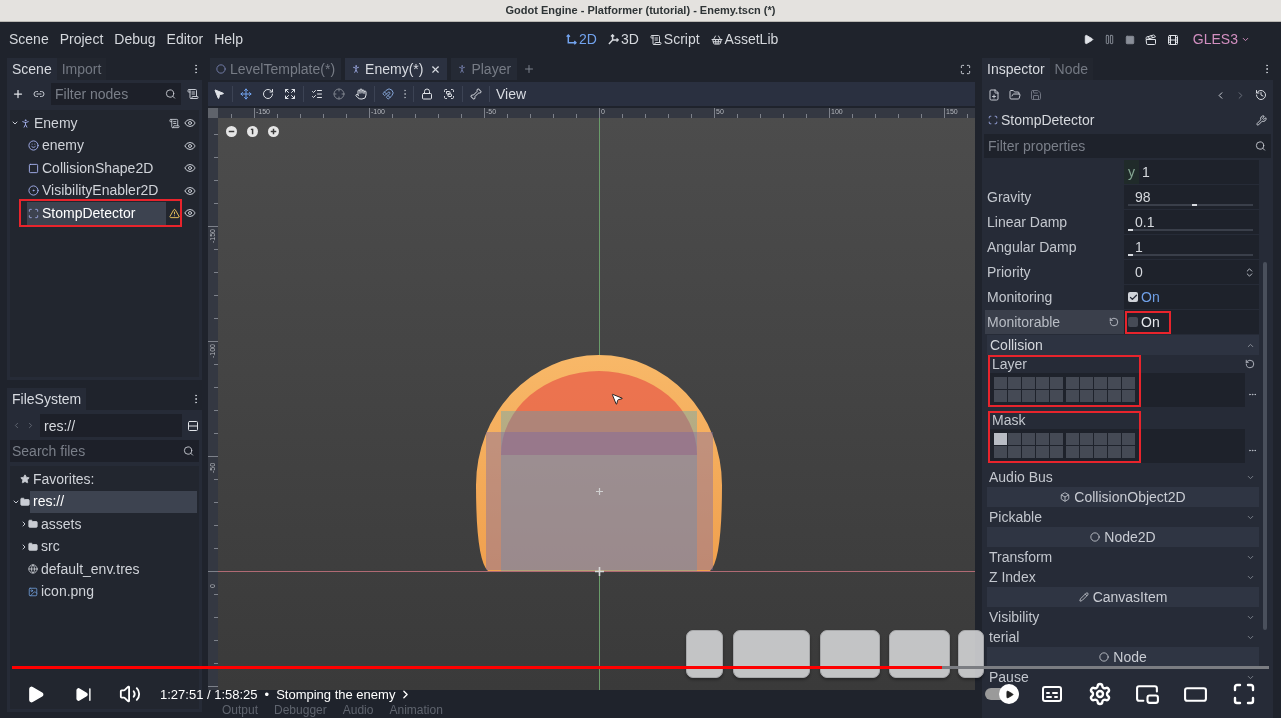  What do you see at coordinates (1123, 617) in the screenshot?
I see `property-group: Visibility` at bounding box center [1123, 617].